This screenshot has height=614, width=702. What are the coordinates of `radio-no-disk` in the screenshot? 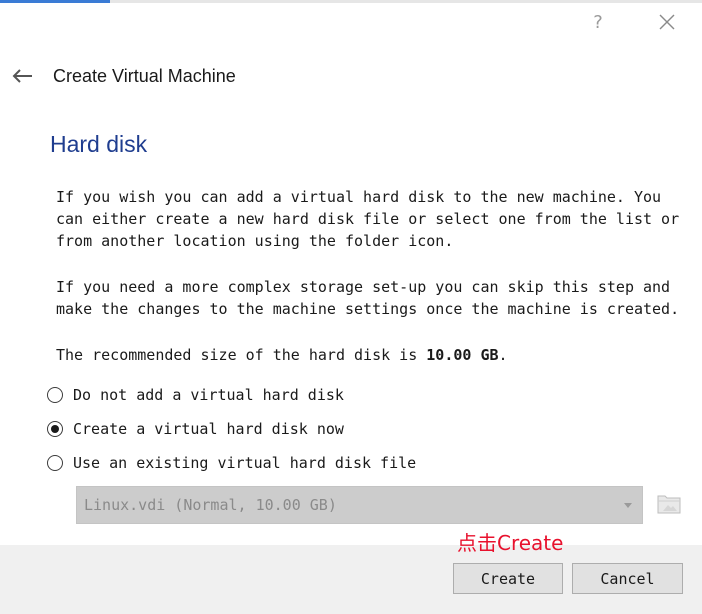 It's located at (55, 395).